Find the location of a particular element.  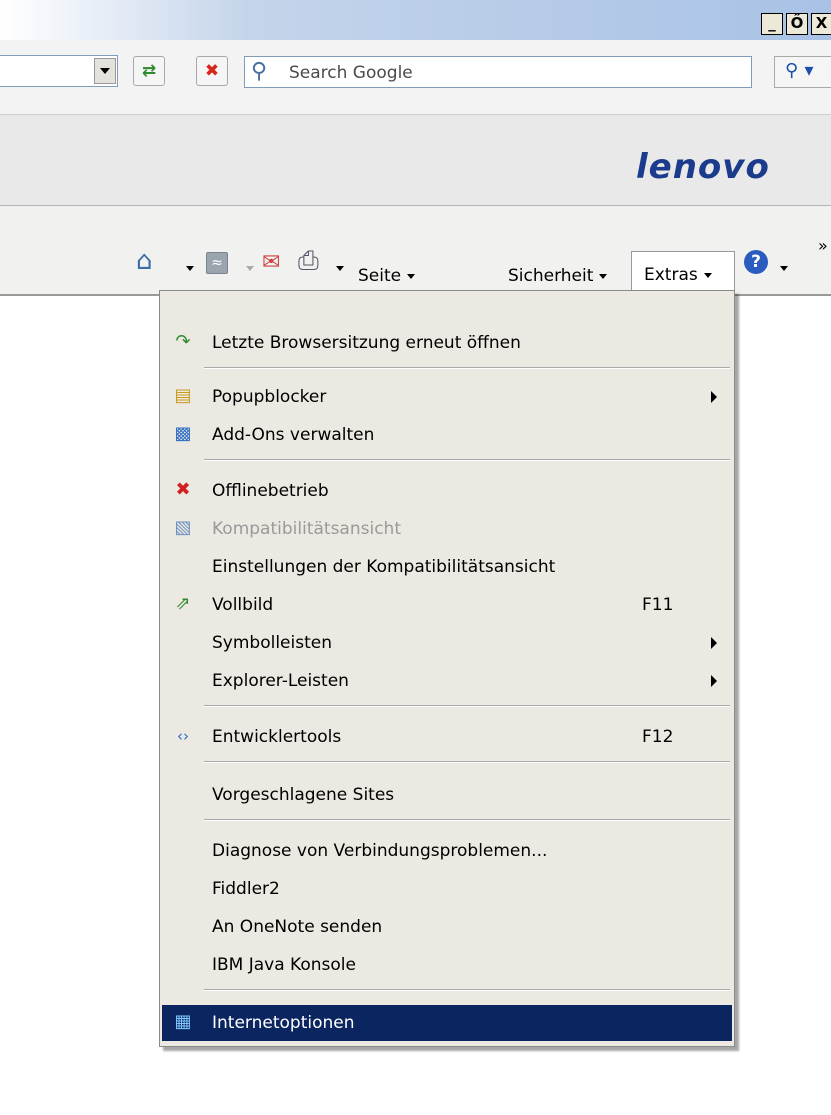

menu-item-label: Entwicklertools is located at coordinates (277, 737).